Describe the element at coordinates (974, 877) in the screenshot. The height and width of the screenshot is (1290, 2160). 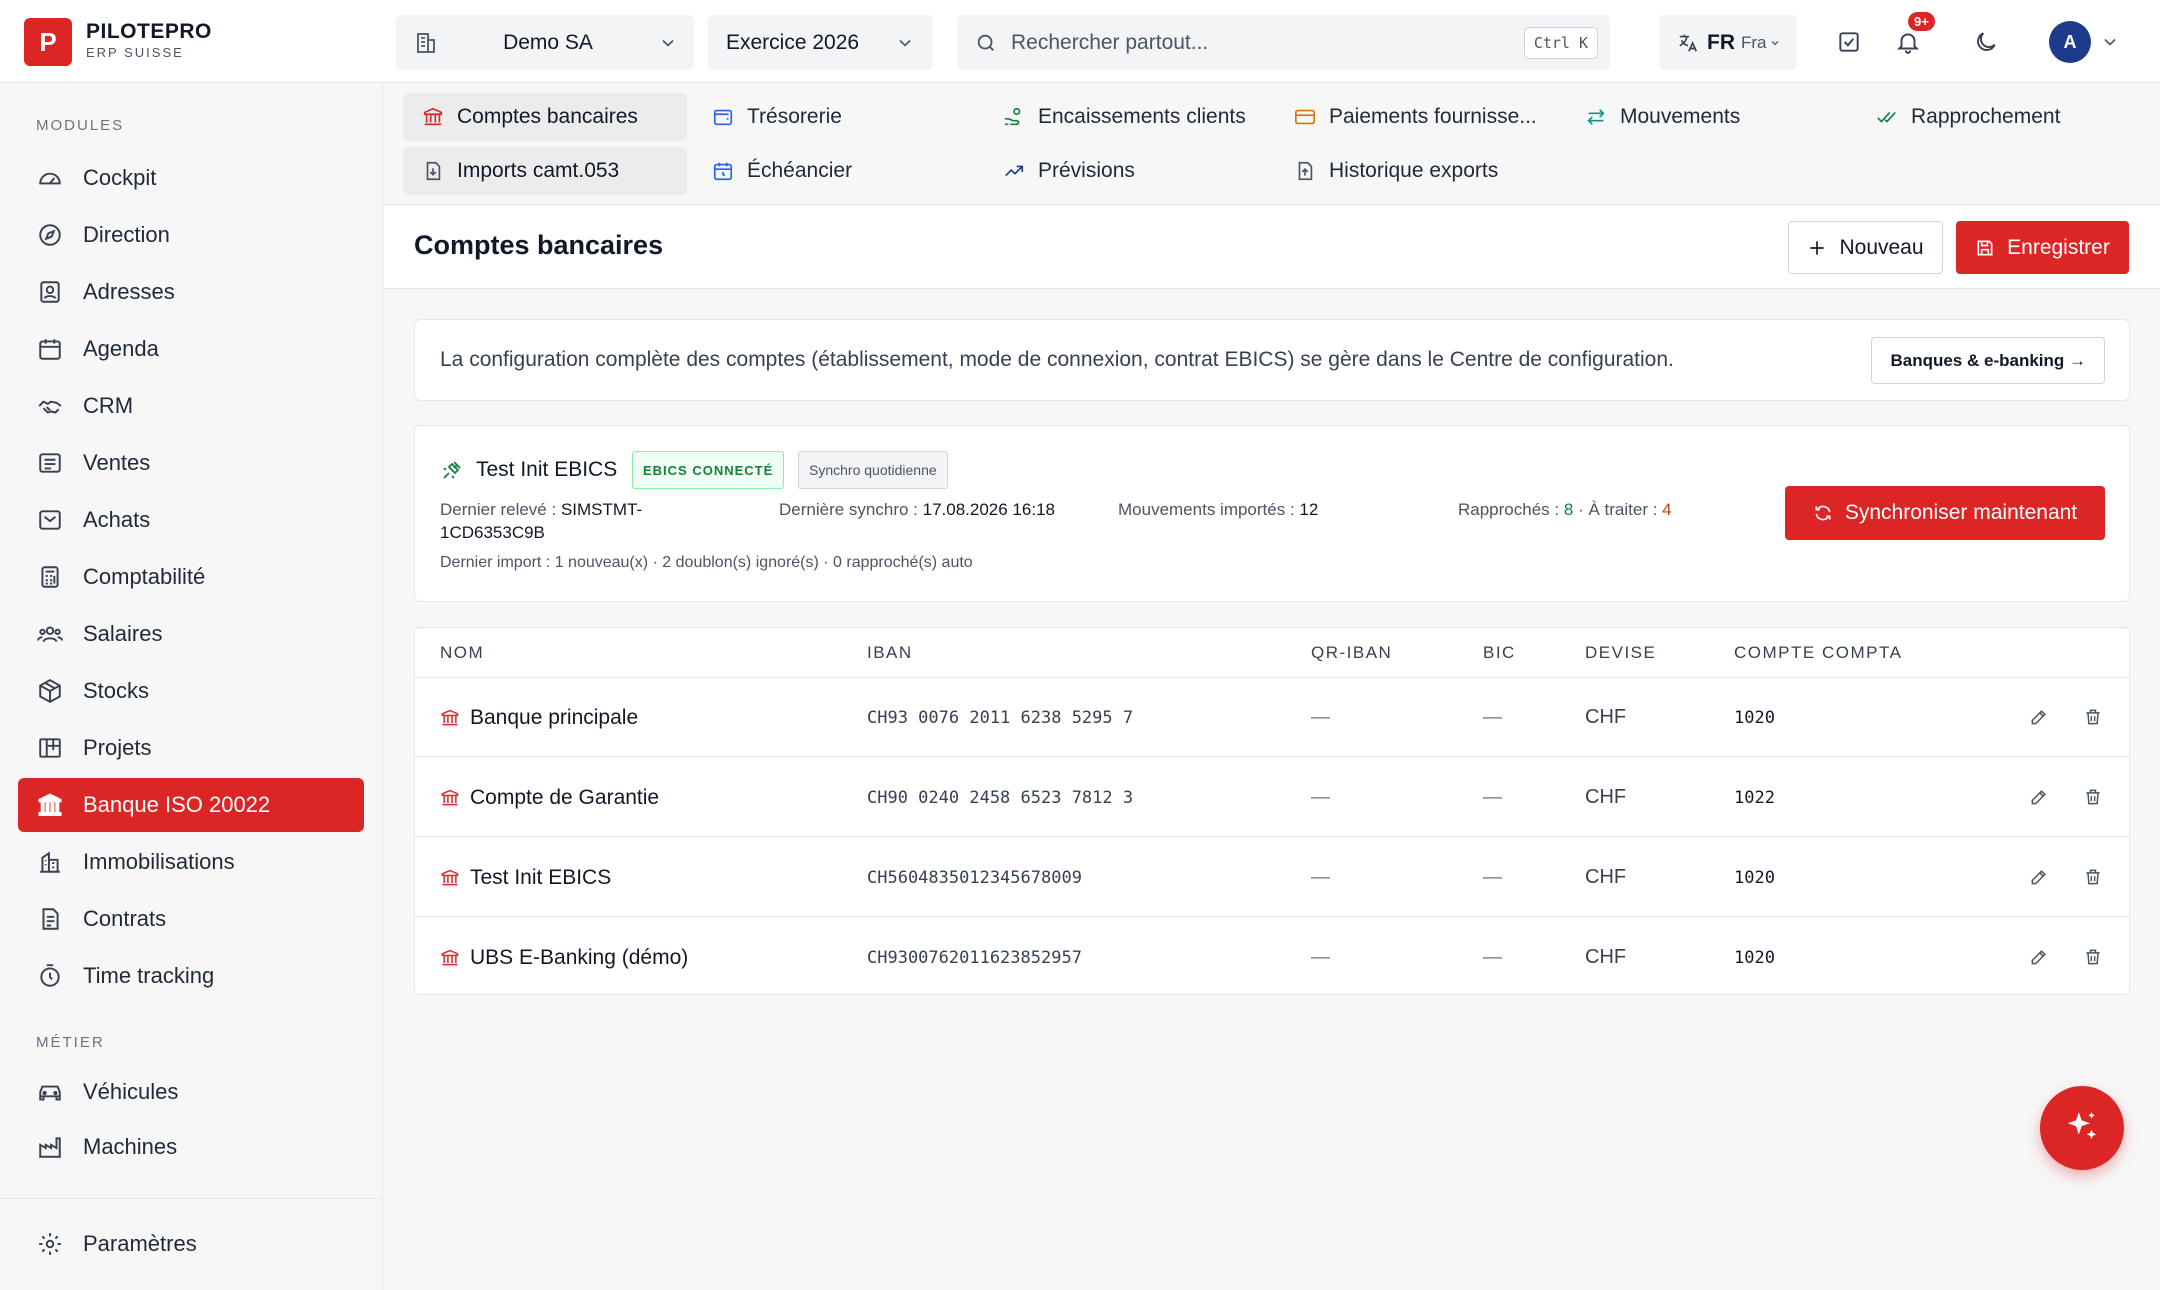
I see `iban-cell: CH5604835012345678009` at that location.